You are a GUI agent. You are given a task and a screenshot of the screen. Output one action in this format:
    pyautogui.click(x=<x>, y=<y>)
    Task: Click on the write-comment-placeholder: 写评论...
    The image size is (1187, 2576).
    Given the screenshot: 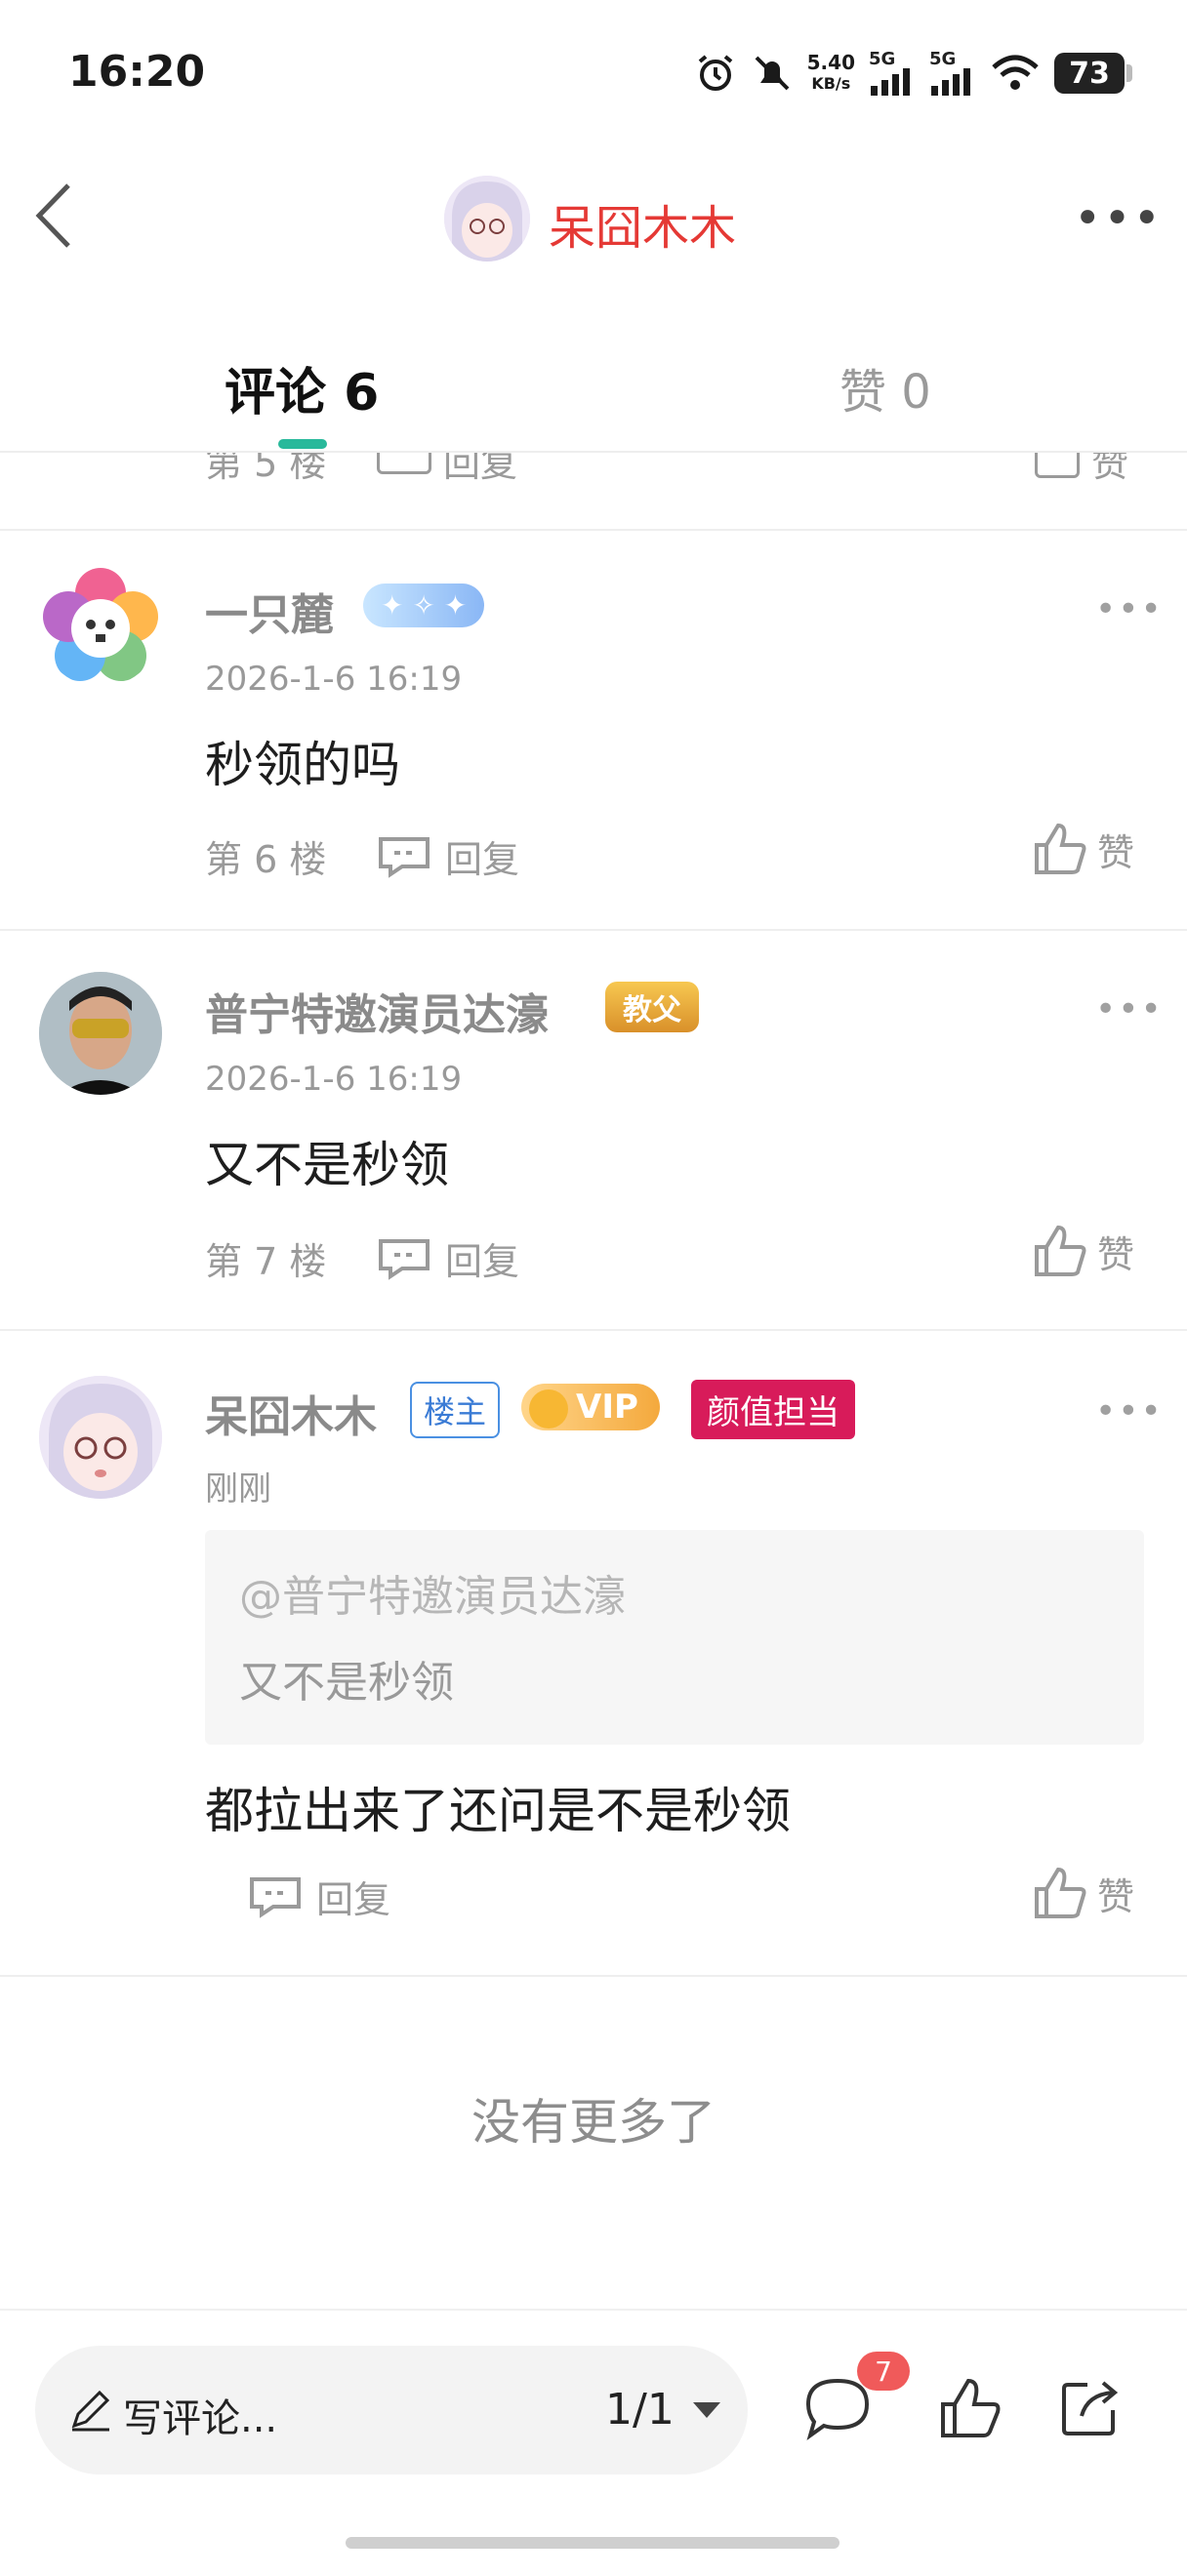 What is the action you would take?
    pyautogui.click(x=200, y=2415)
    